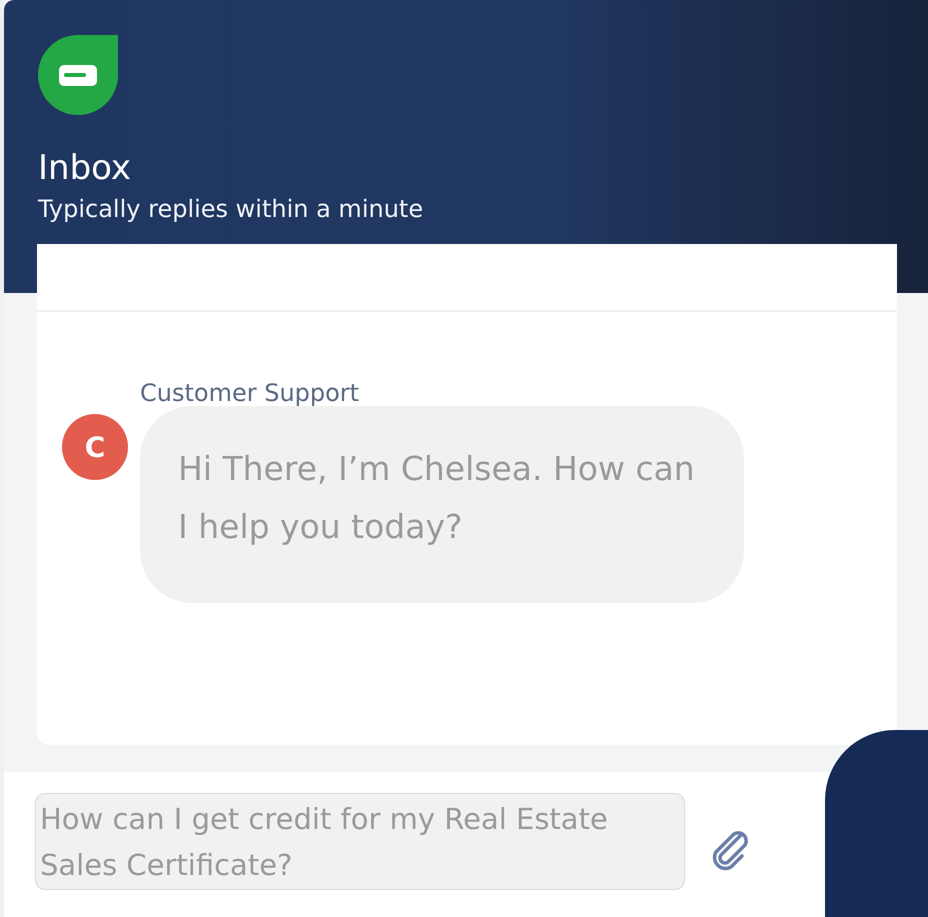  What do you see at coordinates (231, 209) in the screenshot?
I see `header-subtitle: Typically replies within a minute` at bounding box center [231, 209].